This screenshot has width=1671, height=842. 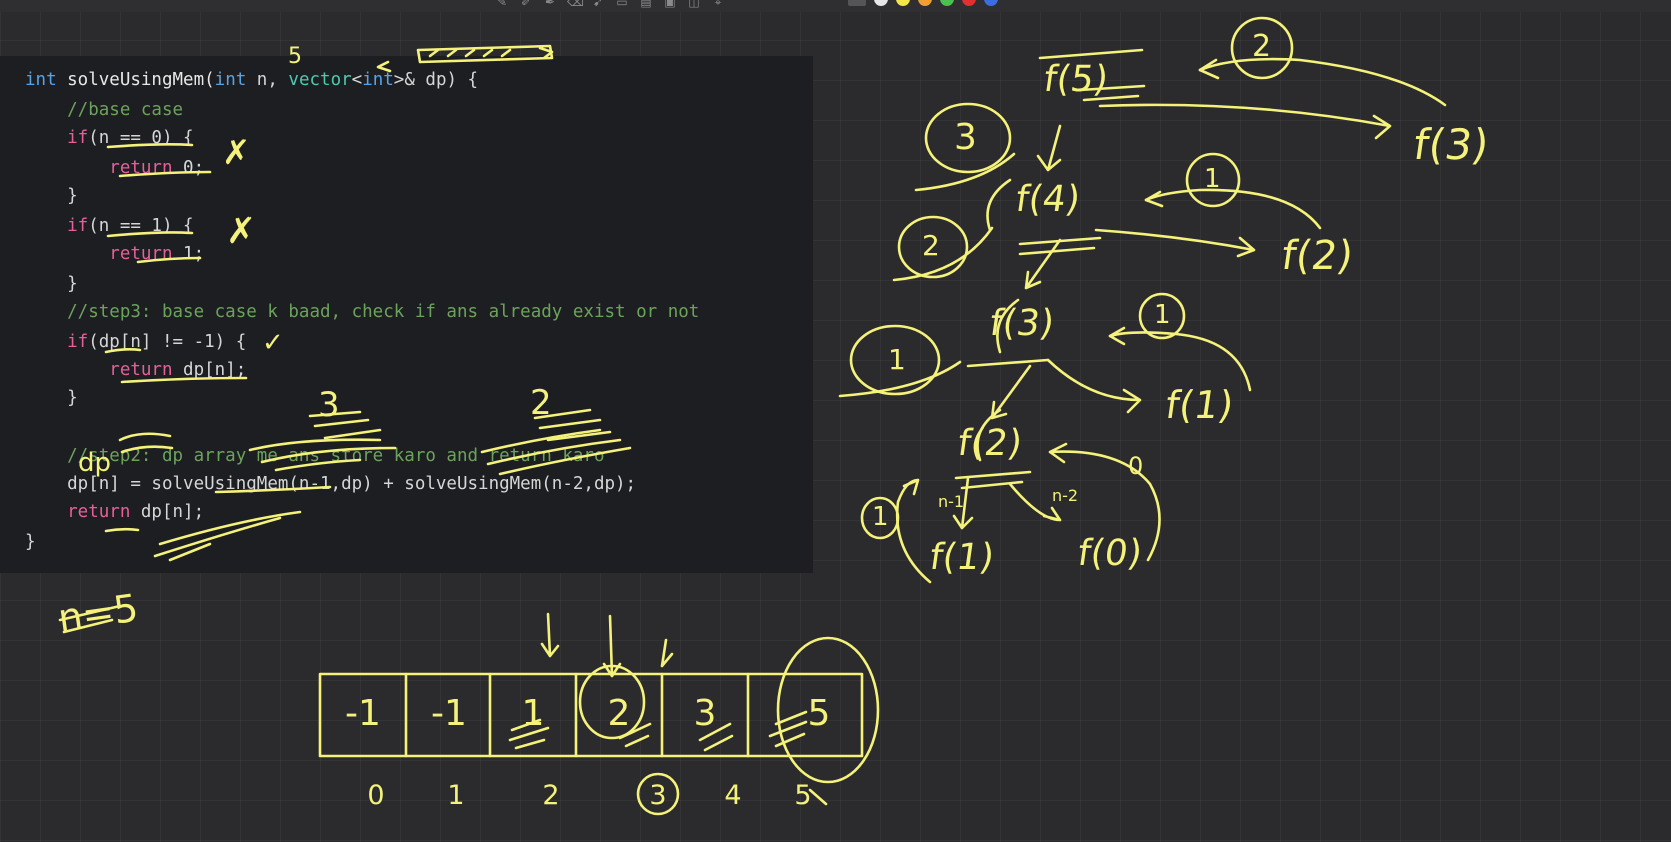 I want to click on scribble-value-3: 3, so click(x=329, y=405).